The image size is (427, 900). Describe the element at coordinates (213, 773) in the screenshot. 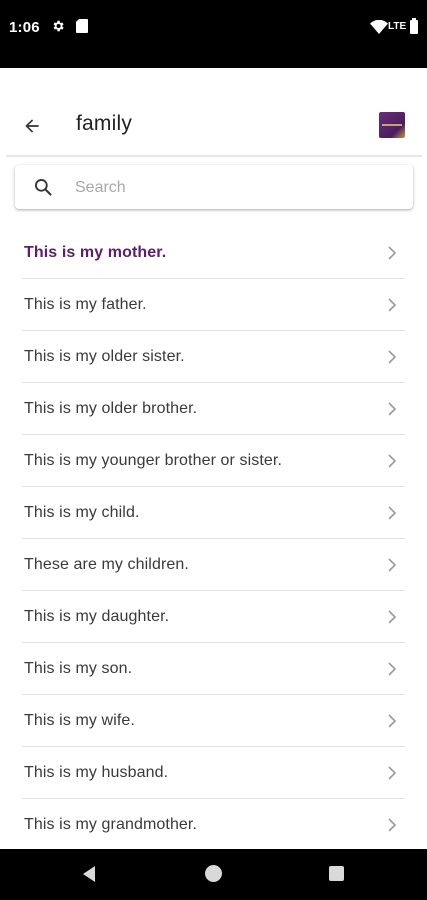

I see `list-item: This is my husband.` at that location.